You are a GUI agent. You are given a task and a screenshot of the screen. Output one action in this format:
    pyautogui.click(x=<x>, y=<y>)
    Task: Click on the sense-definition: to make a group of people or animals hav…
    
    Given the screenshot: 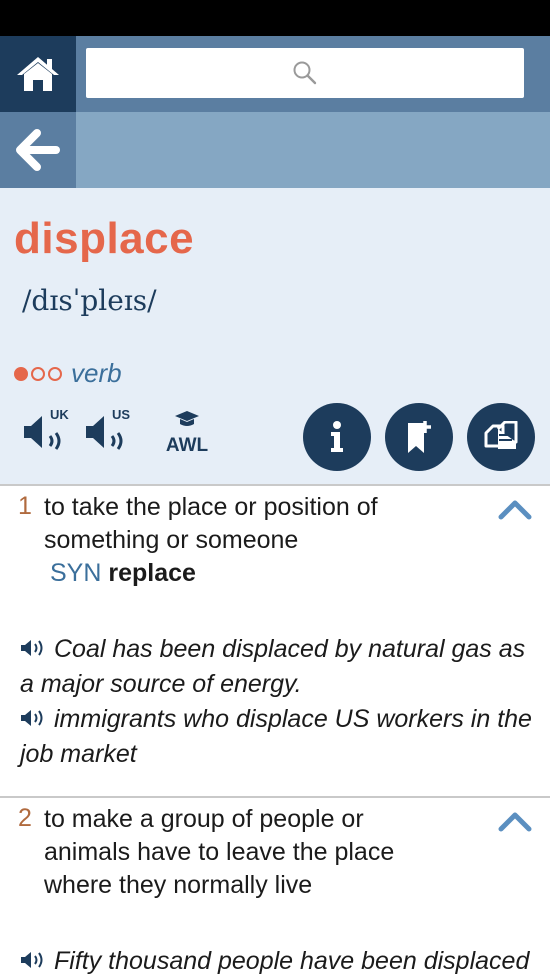 What is the action you would take?
    pyautogui.click(x=264, y=852)
    